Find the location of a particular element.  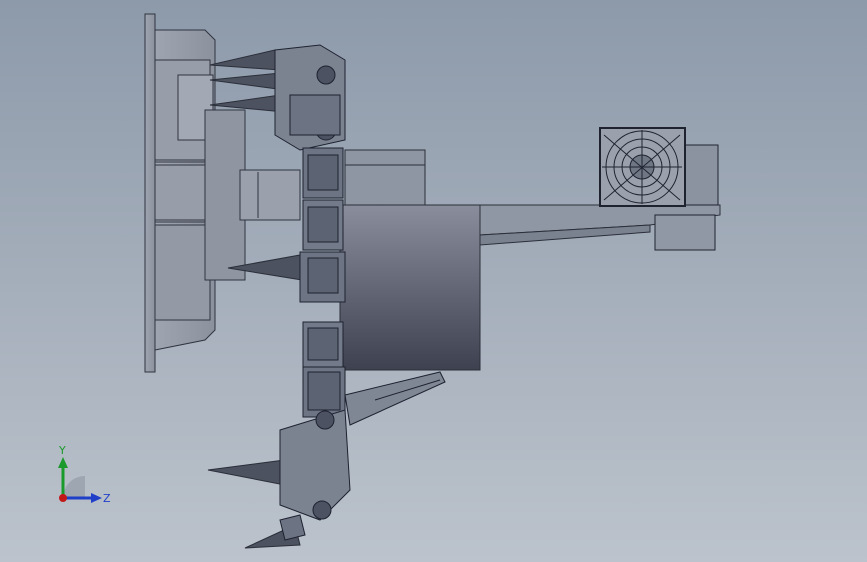

coordinate-triad: Y Z is located at coordinates (85, 475).